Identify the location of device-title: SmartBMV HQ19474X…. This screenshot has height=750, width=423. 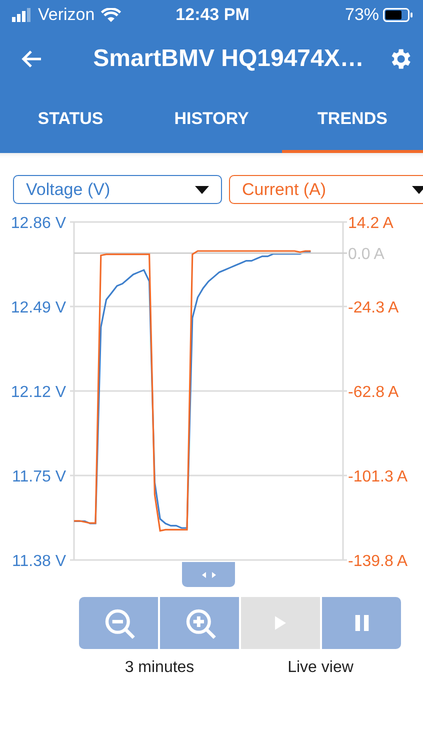
(228, 59).